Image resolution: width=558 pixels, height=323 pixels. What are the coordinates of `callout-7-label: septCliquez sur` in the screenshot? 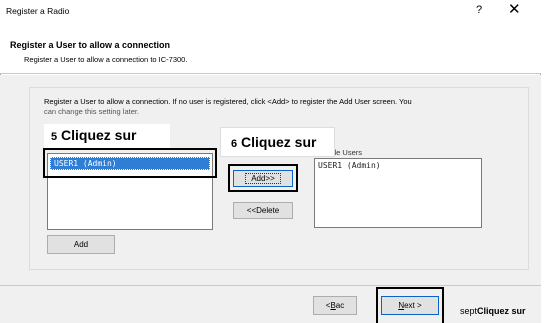 It's located at (493, 311).